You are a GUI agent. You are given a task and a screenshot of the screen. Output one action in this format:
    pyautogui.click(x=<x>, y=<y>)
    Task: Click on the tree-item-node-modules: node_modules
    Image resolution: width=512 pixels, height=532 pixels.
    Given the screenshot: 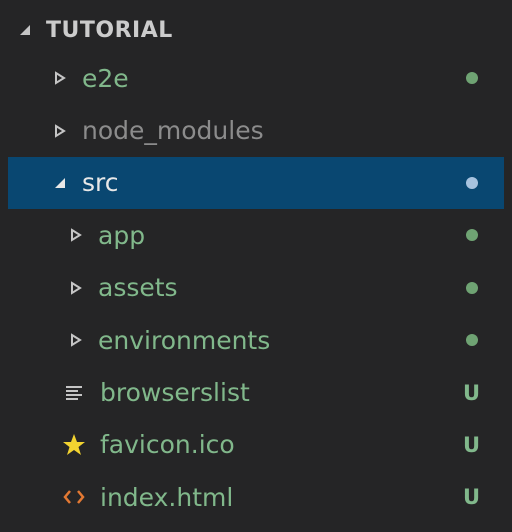 What is the action you would take?
    pyautogui.click(x=256, y=130)
    